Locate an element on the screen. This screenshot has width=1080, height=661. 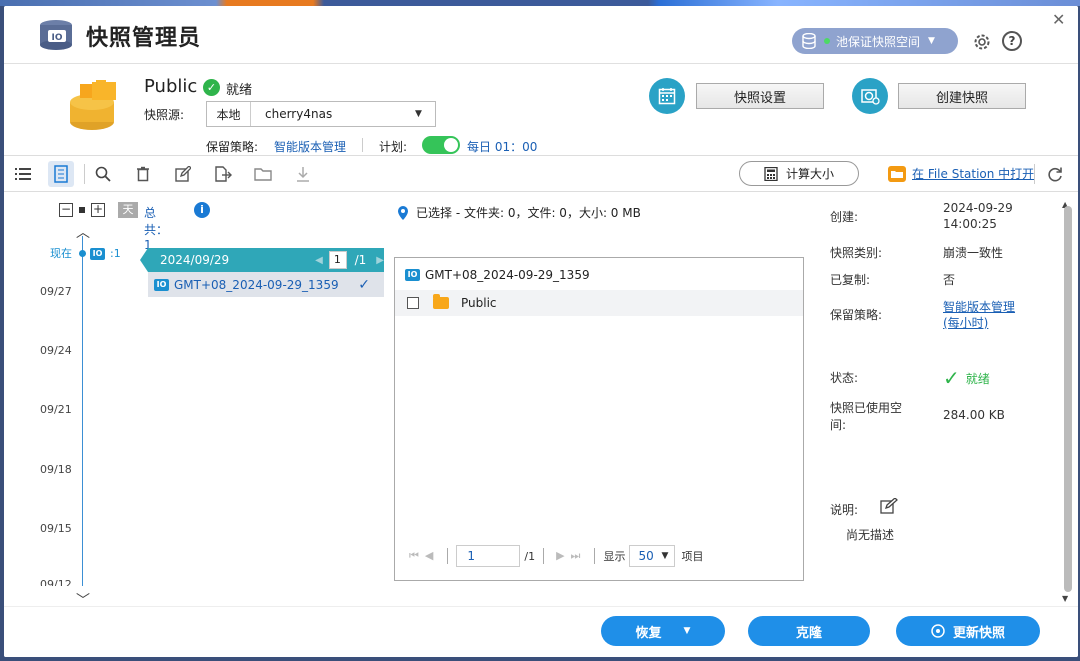
now-marker is located at coordinates (82, 253).